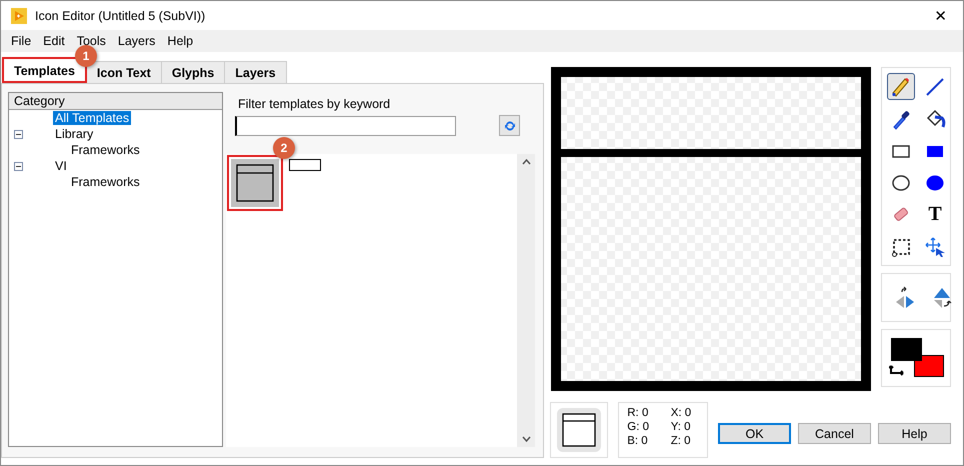  What do you see at coordinates (21, 41) in the screenshot?
I see `menu-item: File` at bounding box center [21, 41].